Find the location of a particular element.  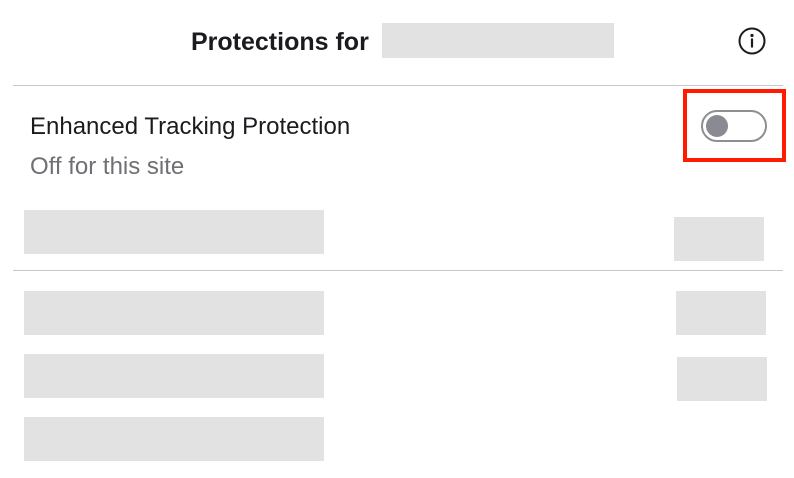

section-divider is located at coordinates (398, 270).